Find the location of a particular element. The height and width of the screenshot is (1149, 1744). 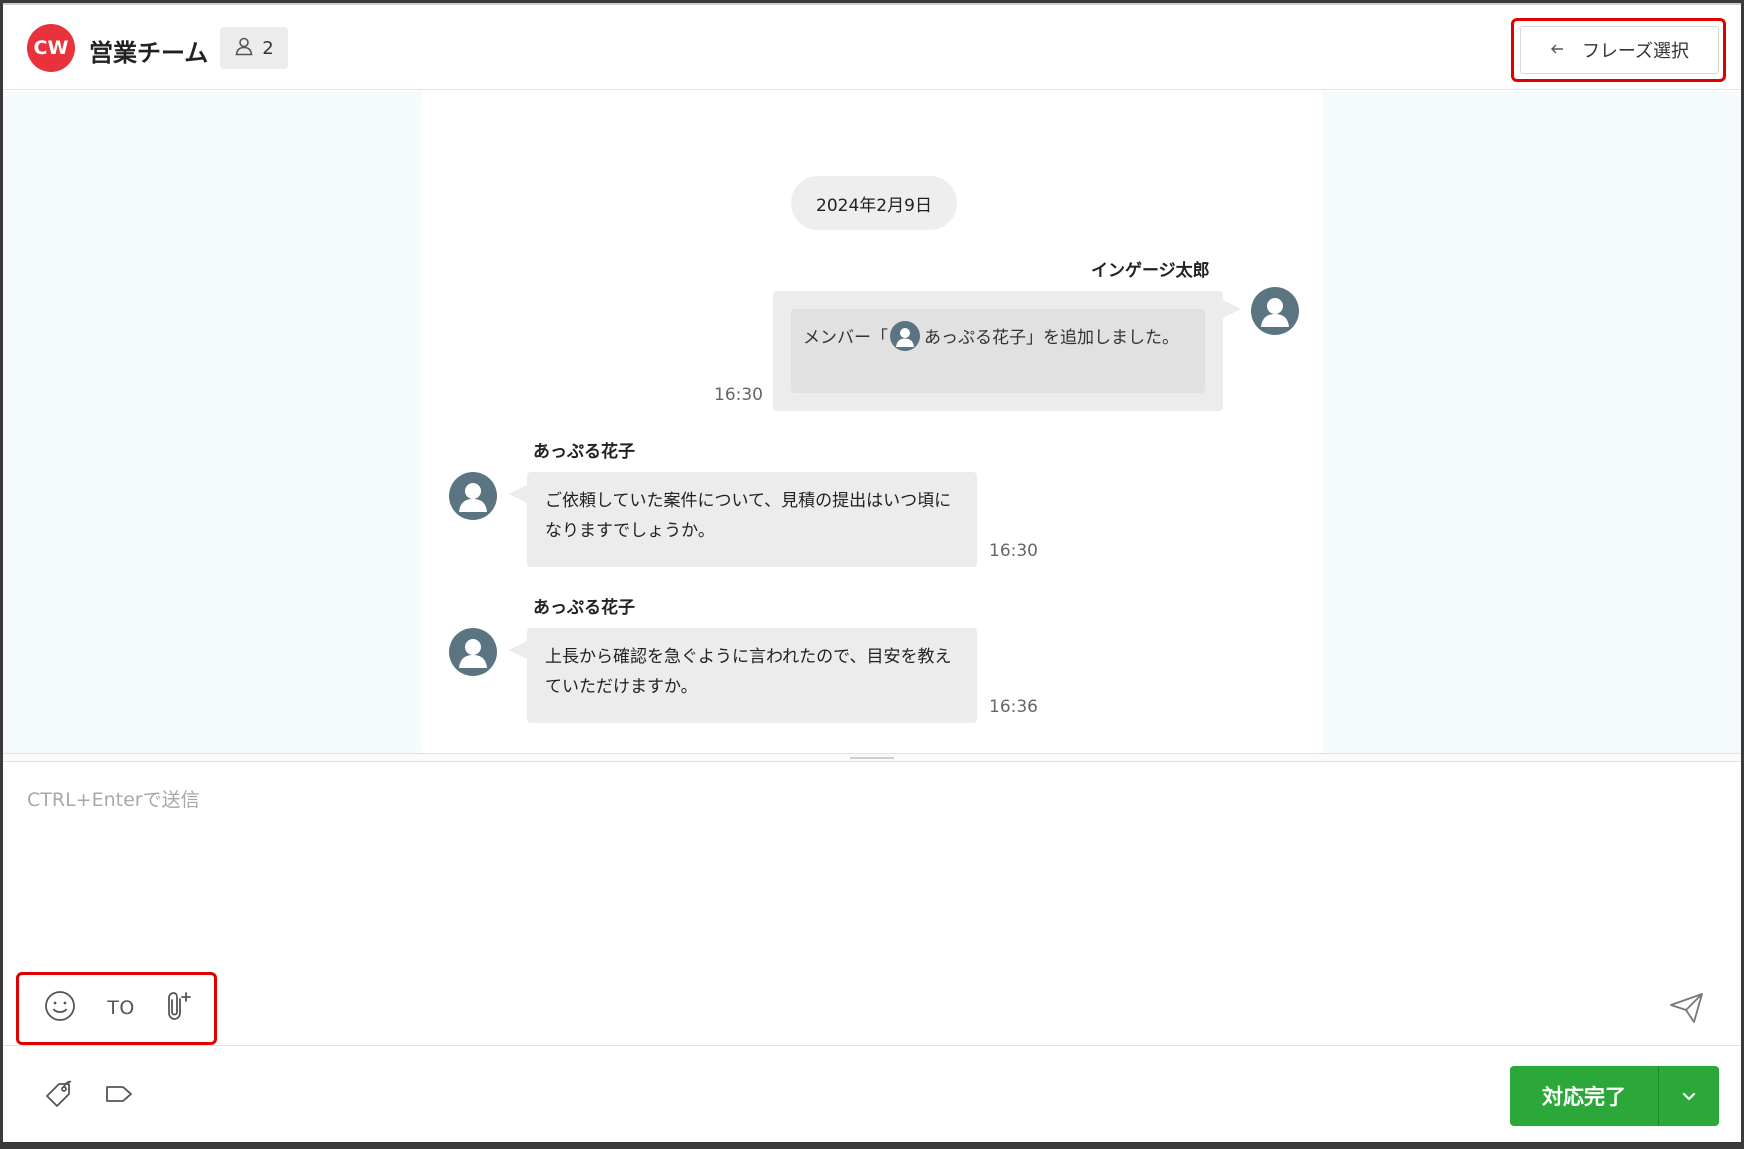

paperclip-plus-icon is located at coordinates (179, 1008).